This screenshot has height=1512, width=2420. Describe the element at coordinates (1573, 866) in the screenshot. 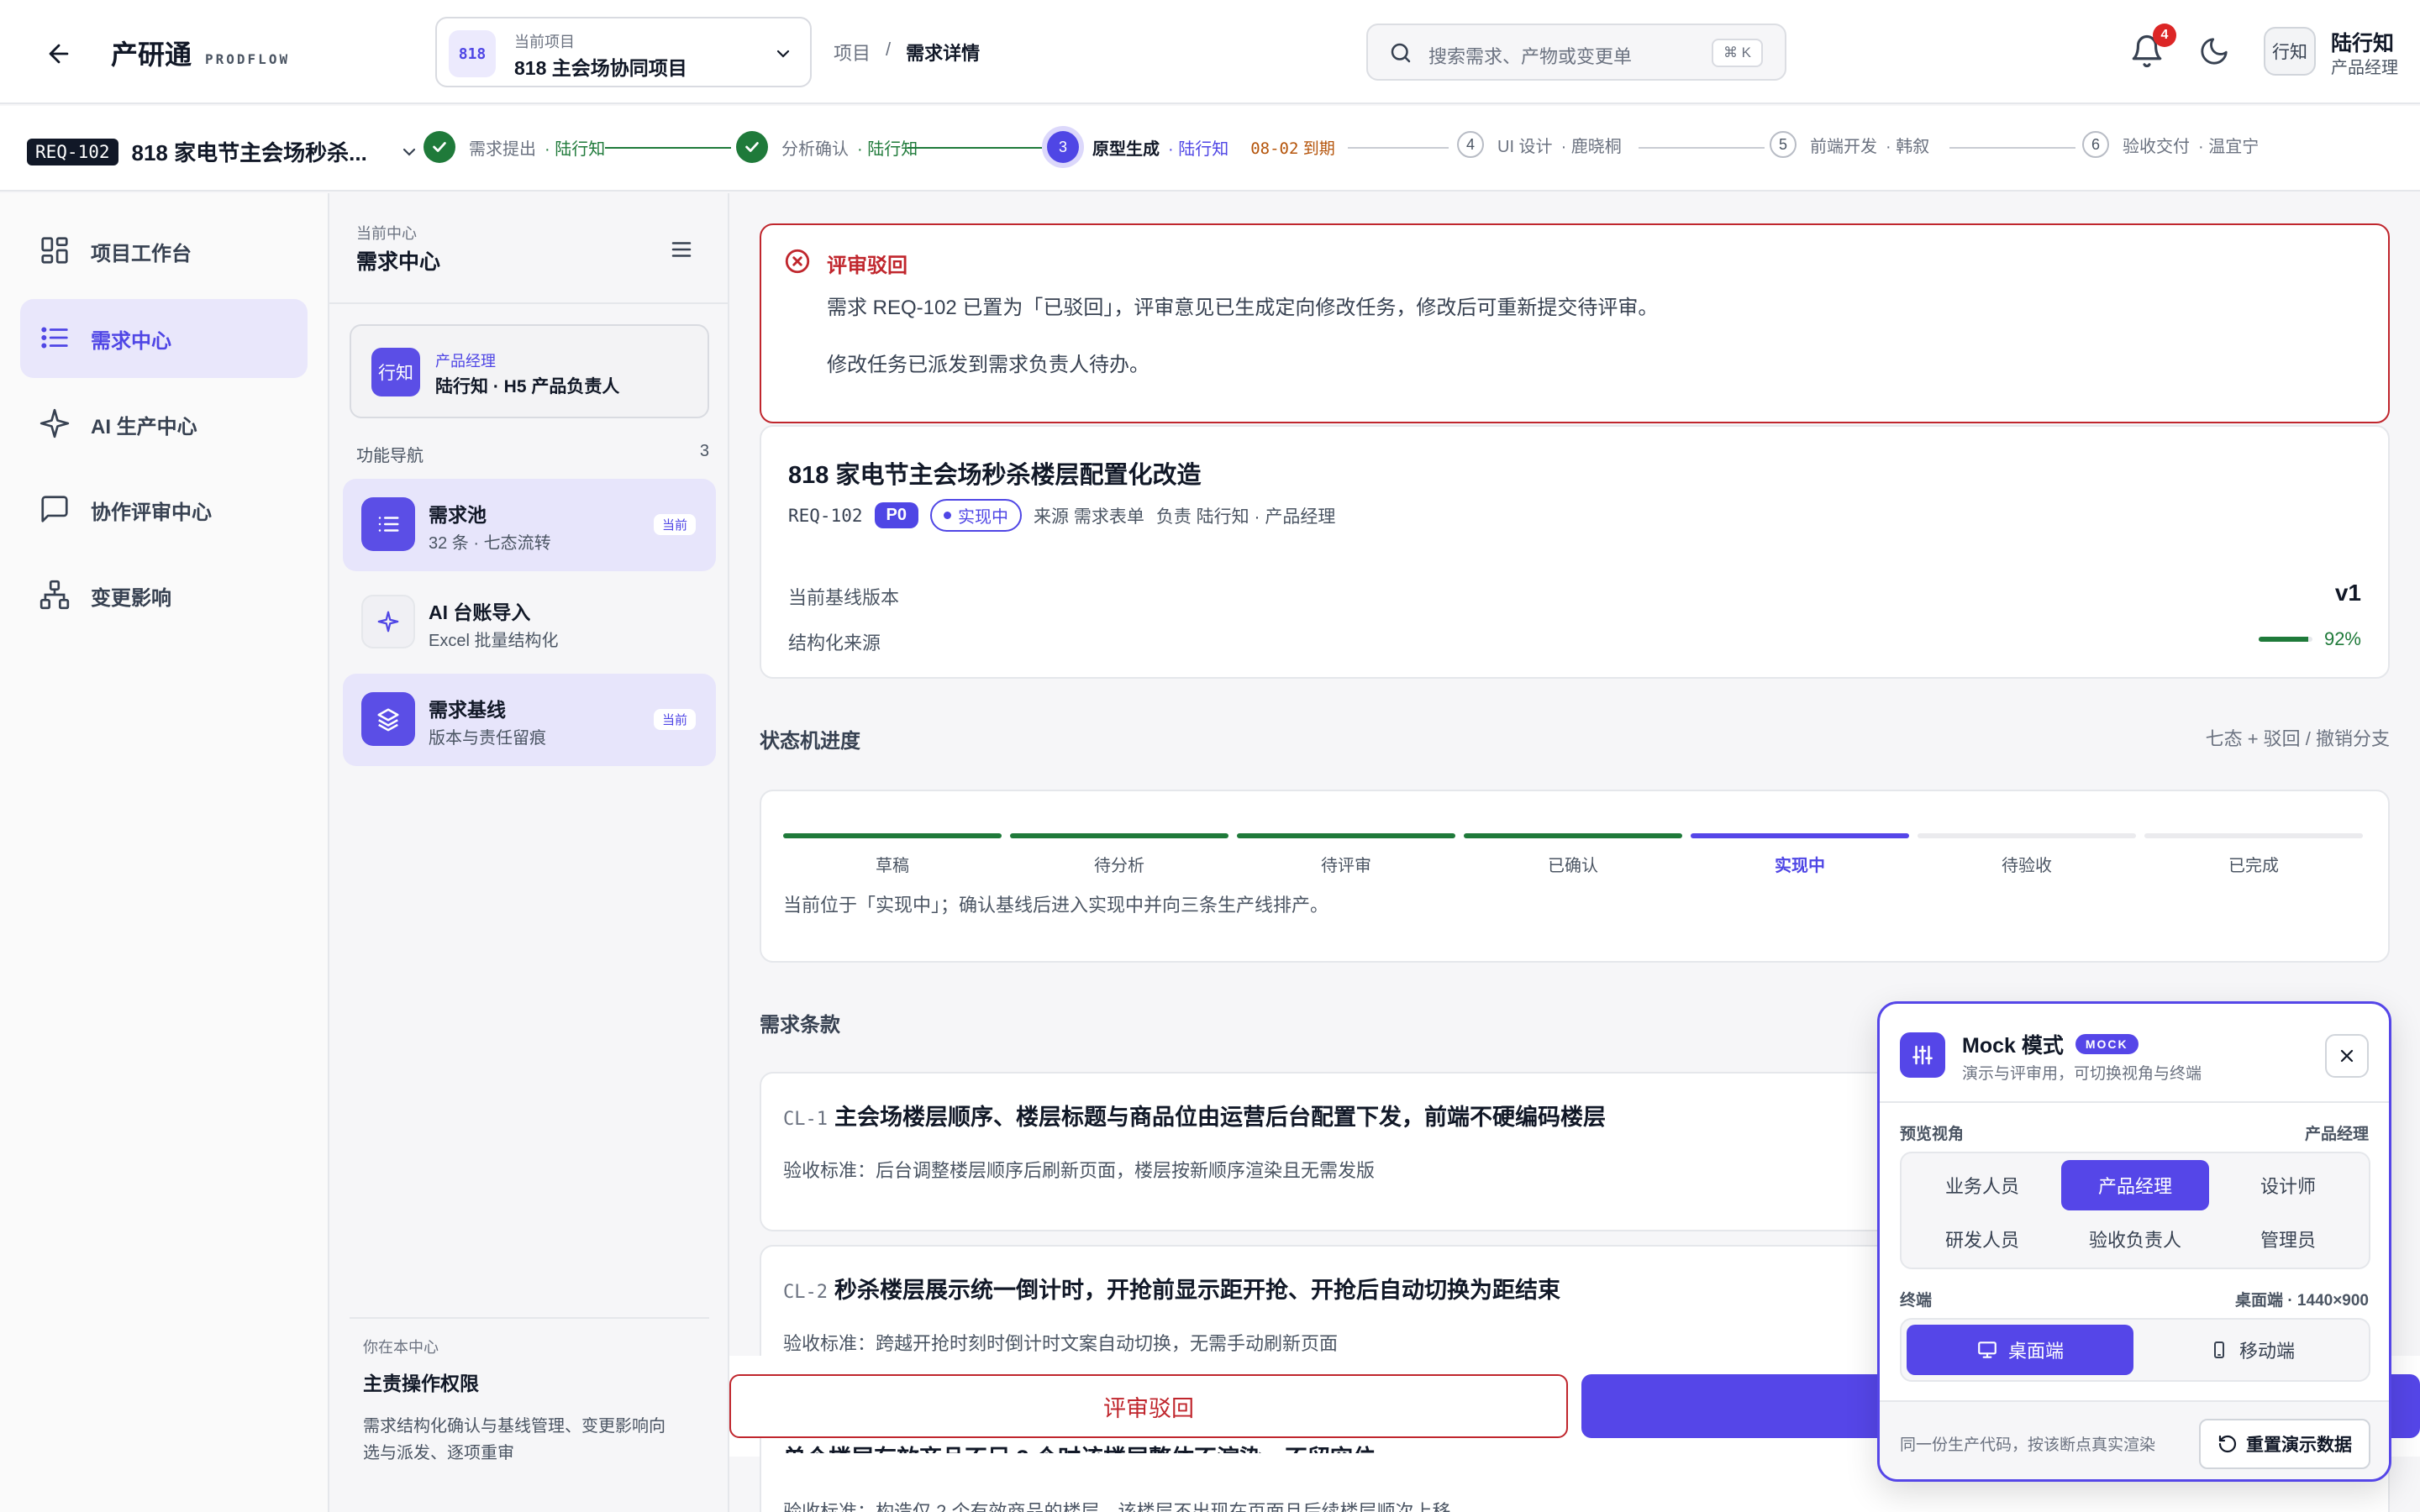

I see `state-label: 已确认` at that location.